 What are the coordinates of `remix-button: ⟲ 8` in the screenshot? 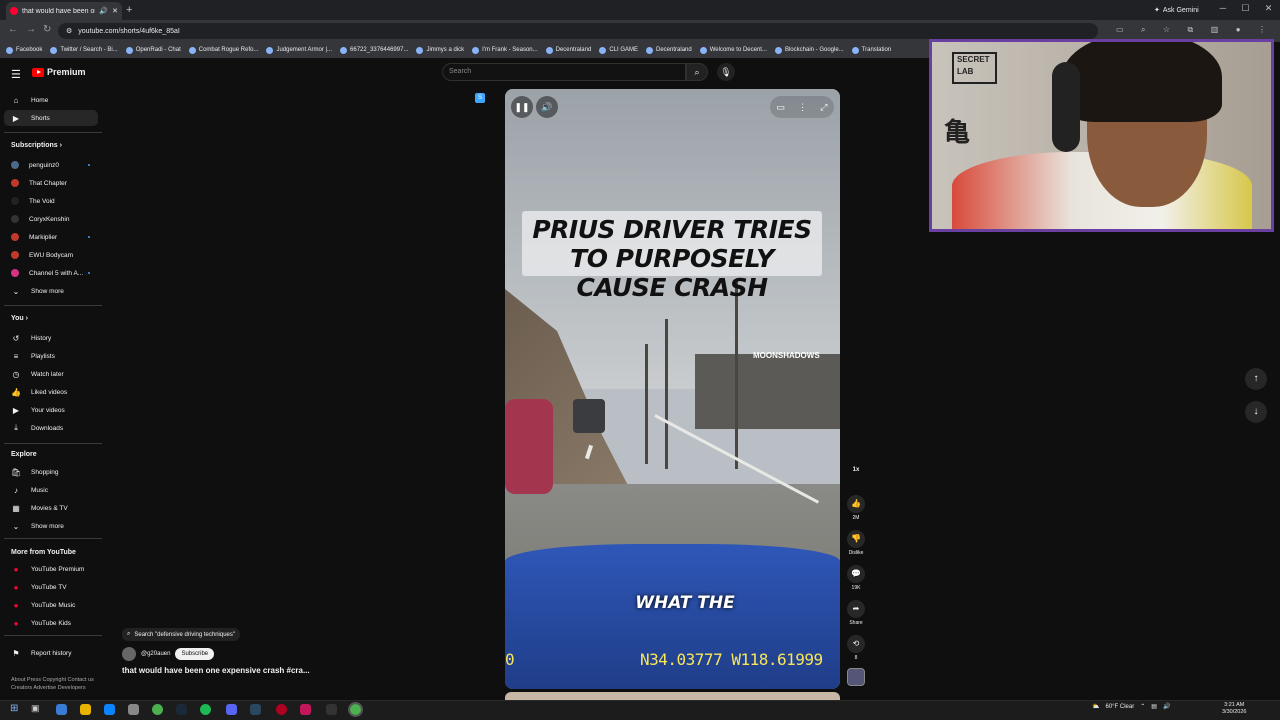 It's located at (856, 648).